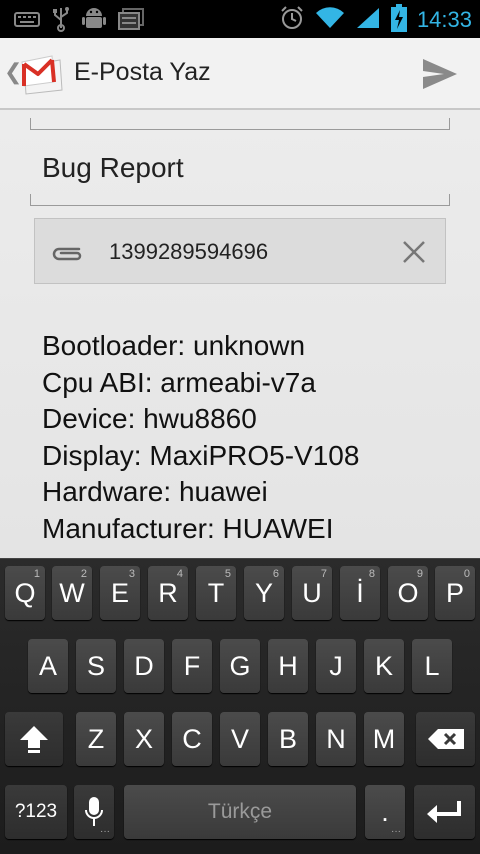  I want to click on key-s: S, so click(96, 666).